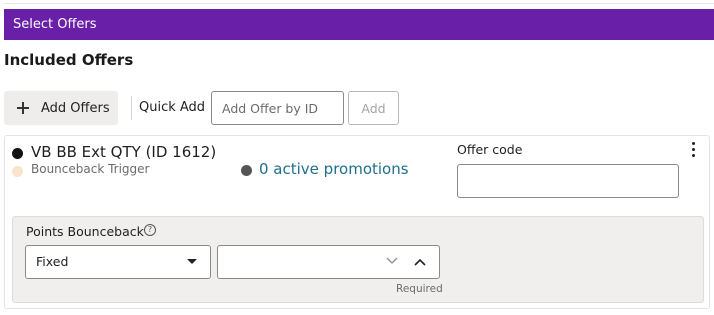 This screenshot has width=714, height=315. Describe the element at coordinates (328, 262) in the screenshot. I see `points-value-combobox` at that location.